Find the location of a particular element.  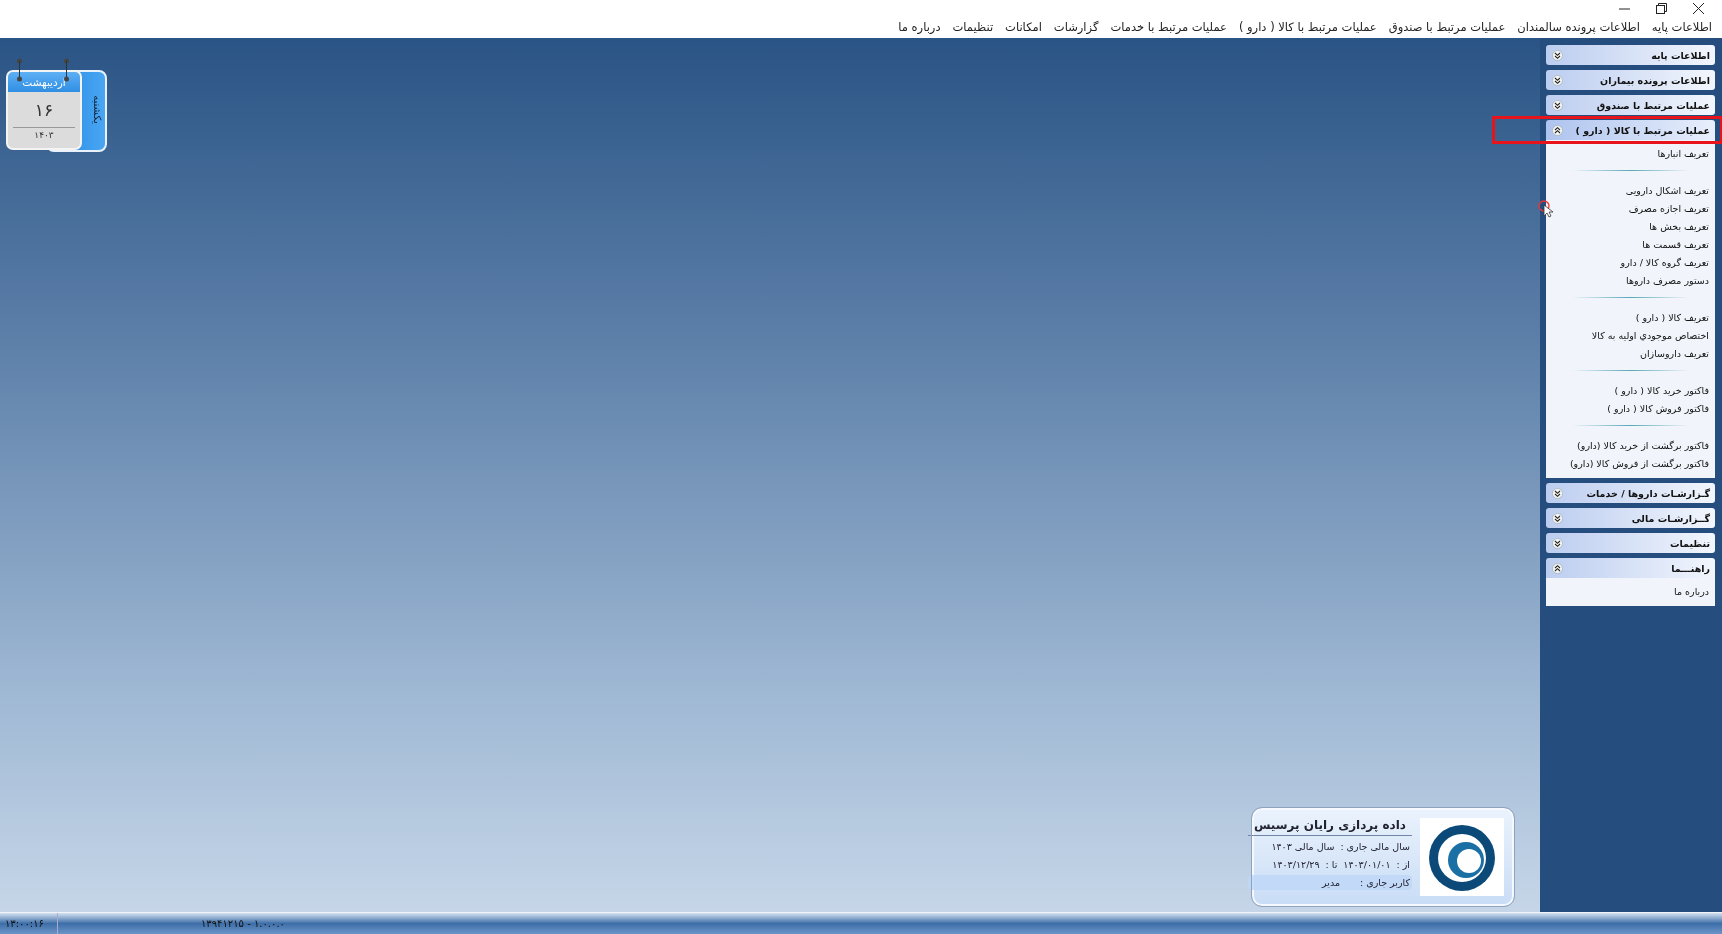

sidebar-item: فاکتور برگشت از فروش کالا (دارو) is located at coordinates (1630, 463).